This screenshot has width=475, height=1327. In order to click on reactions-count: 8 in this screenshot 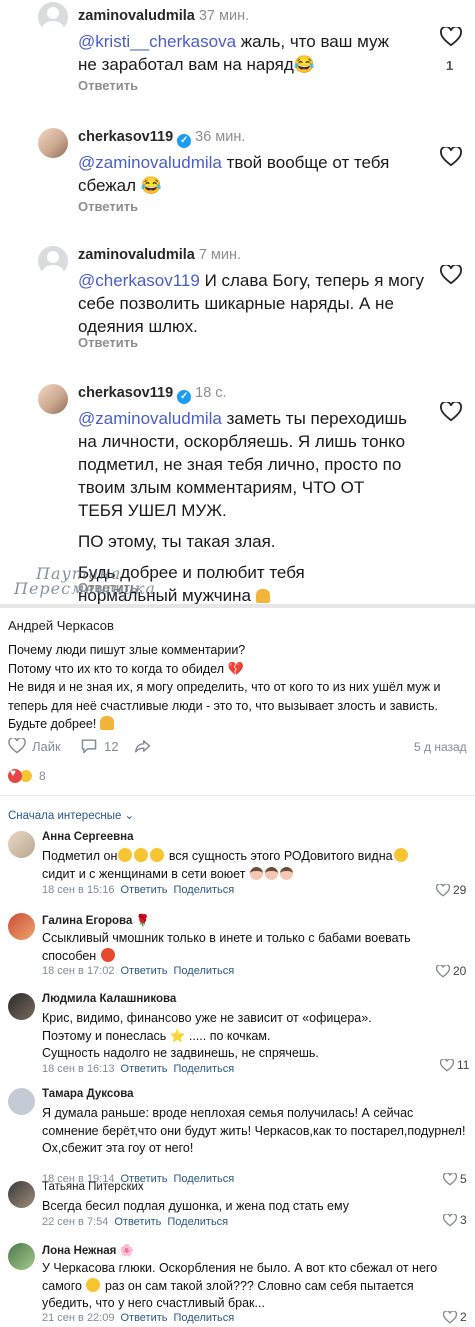, I will do `click(42, 776)`.